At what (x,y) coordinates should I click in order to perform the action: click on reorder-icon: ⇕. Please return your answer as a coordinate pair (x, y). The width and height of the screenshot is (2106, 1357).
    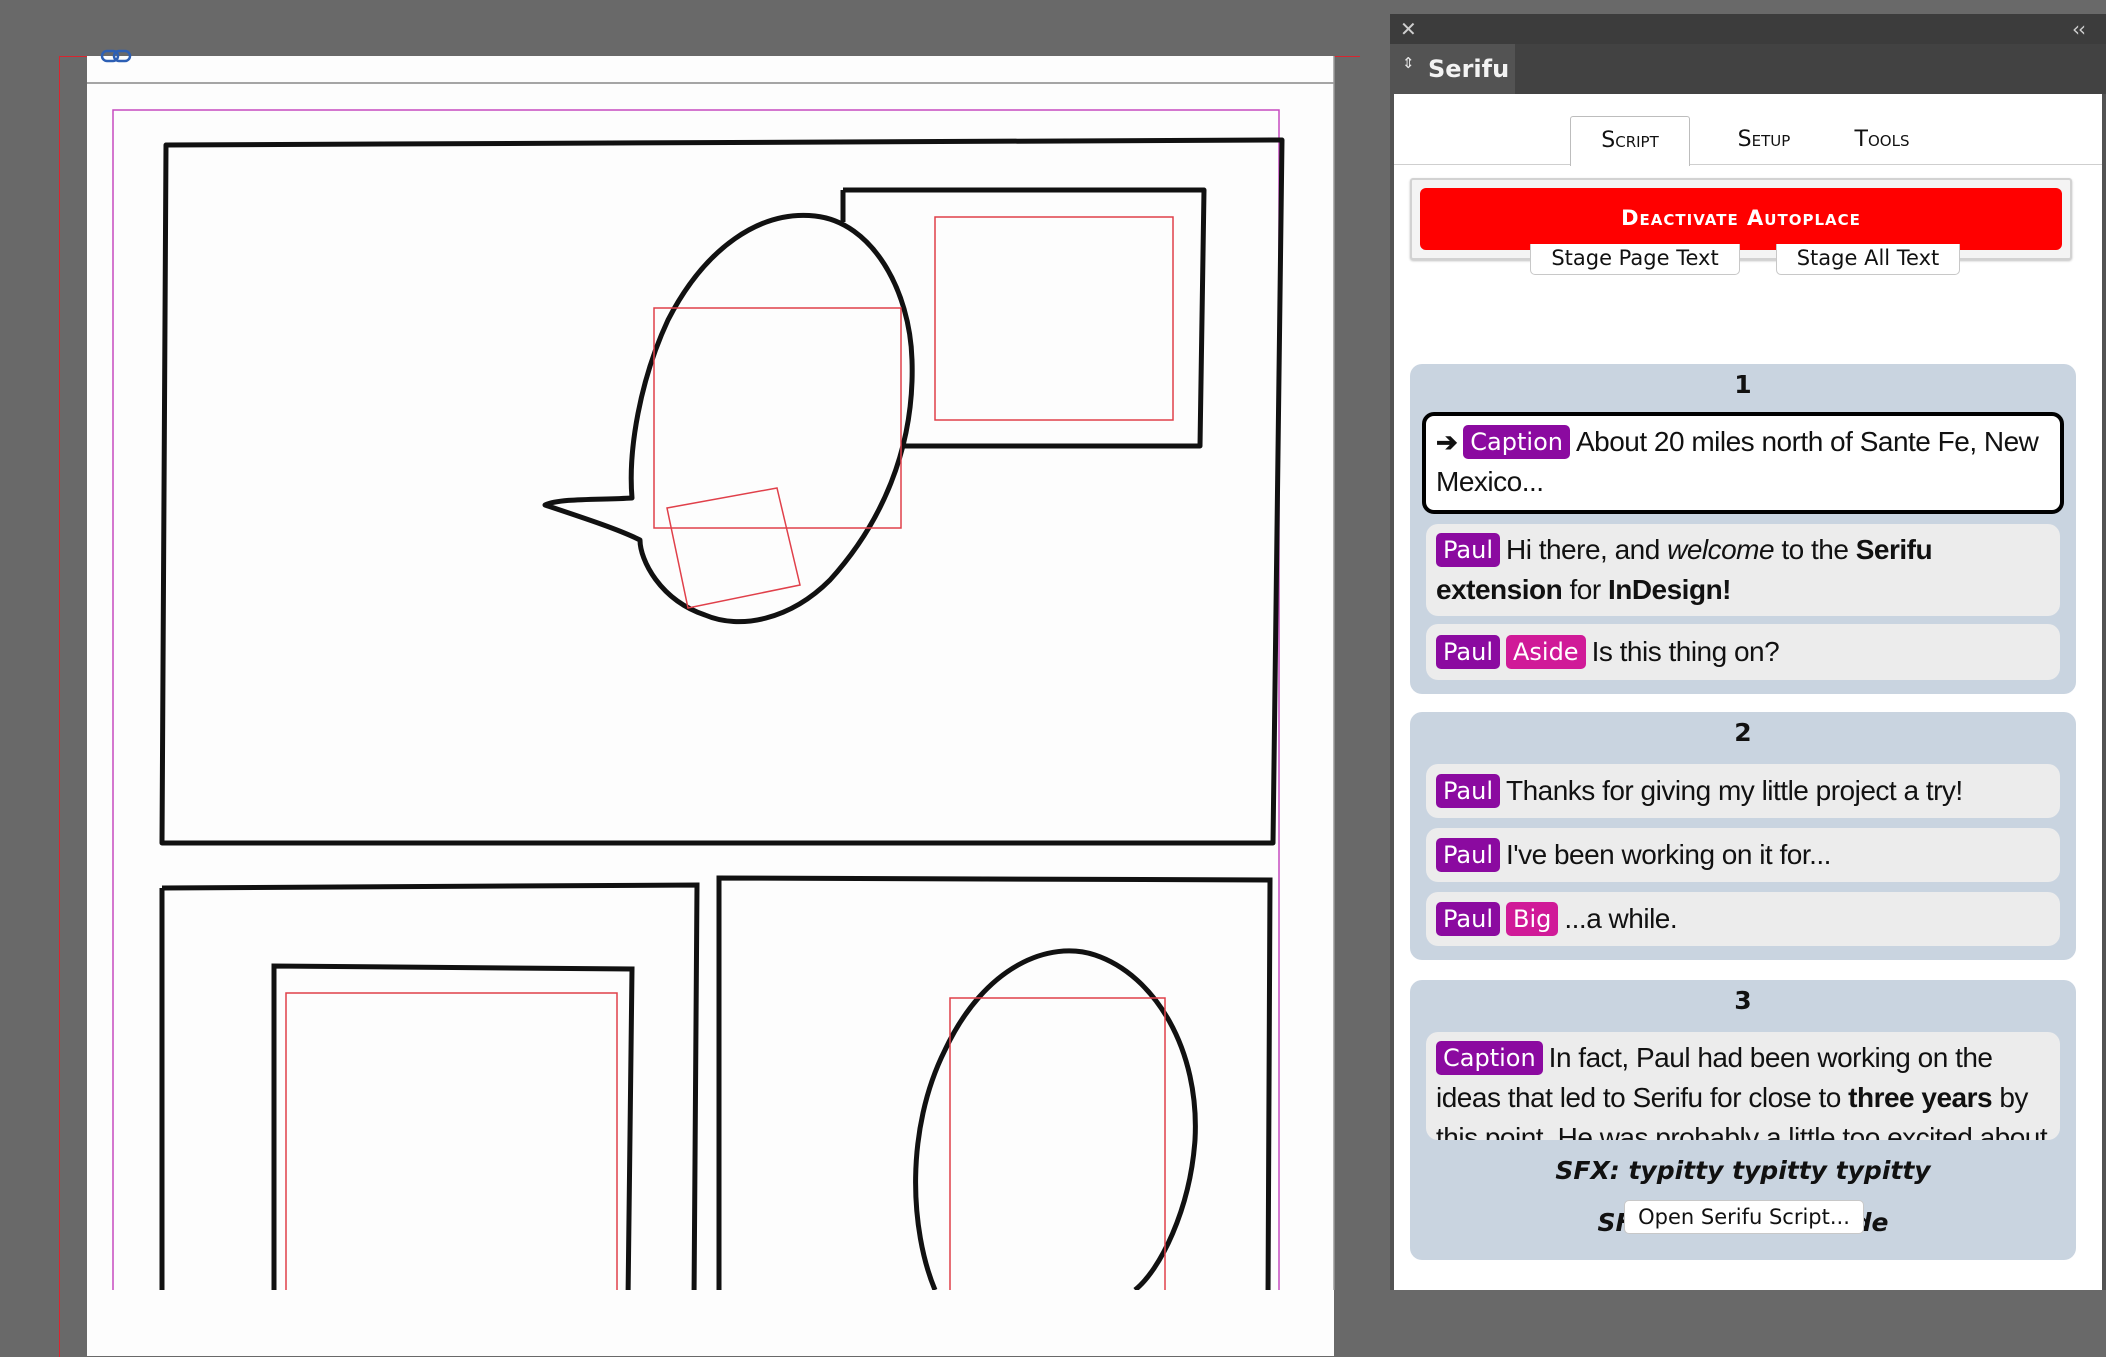
    Looking at the image, I should click on (1408, 63).